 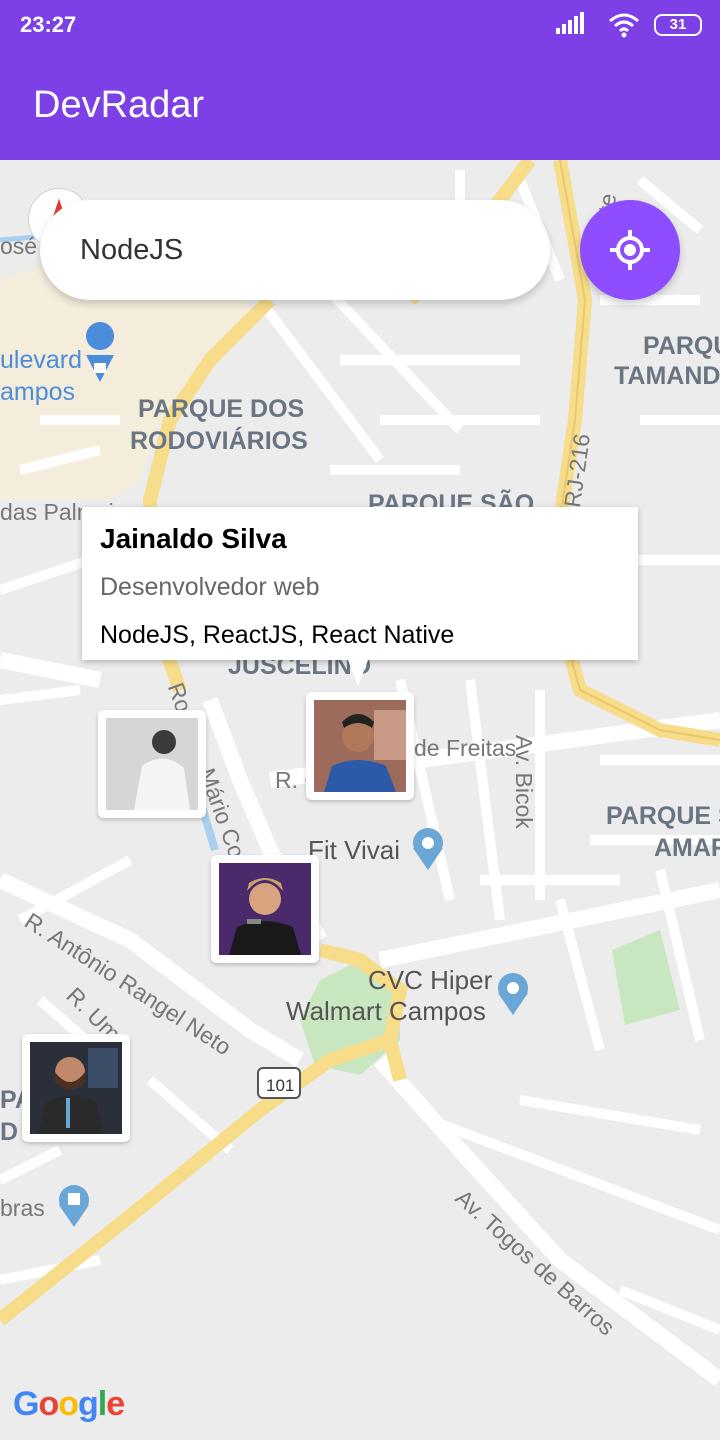 I want to click on callout-name: Jainaldo Silva, so click(x=193, y=538).